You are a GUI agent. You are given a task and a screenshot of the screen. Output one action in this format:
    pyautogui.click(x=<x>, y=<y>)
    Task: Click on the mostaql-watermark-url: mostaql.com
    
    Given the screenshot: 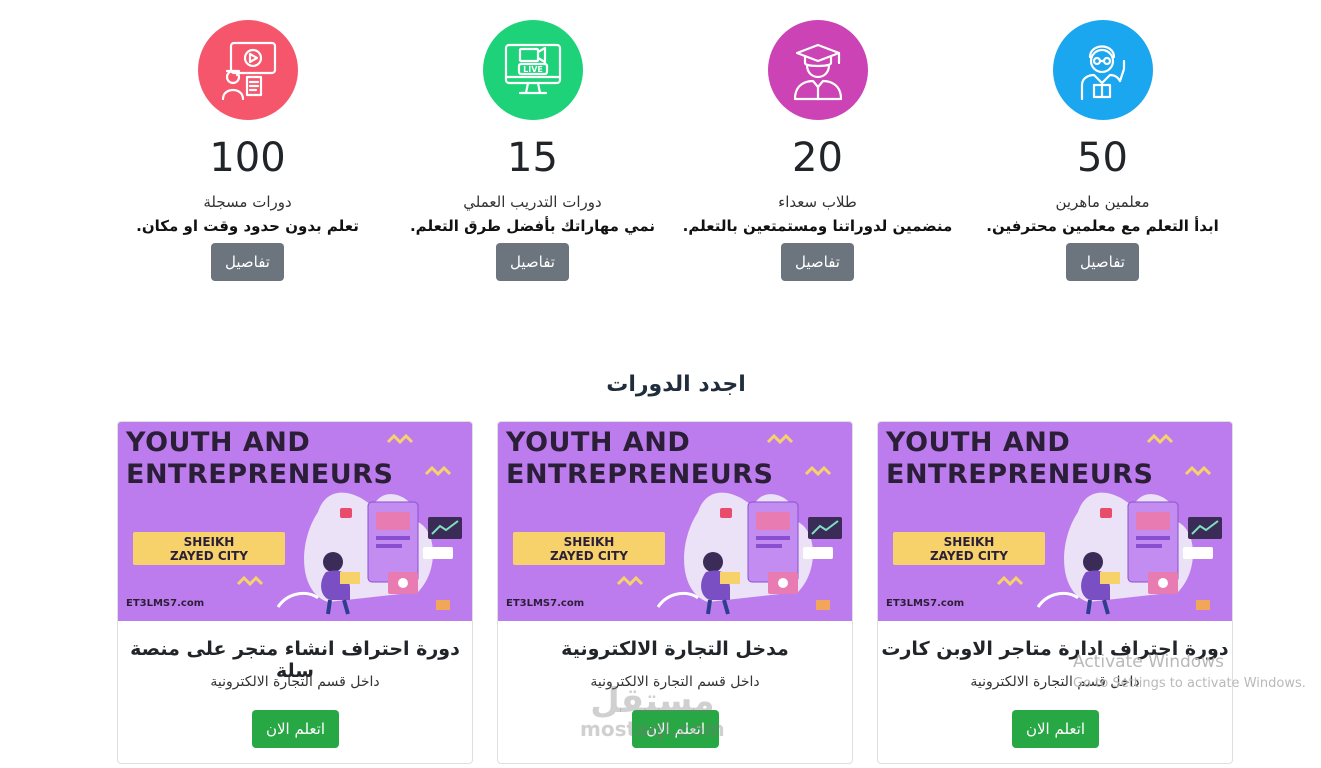 What is the action you would take?
    pyautogui.click(x=652, y=729)
    